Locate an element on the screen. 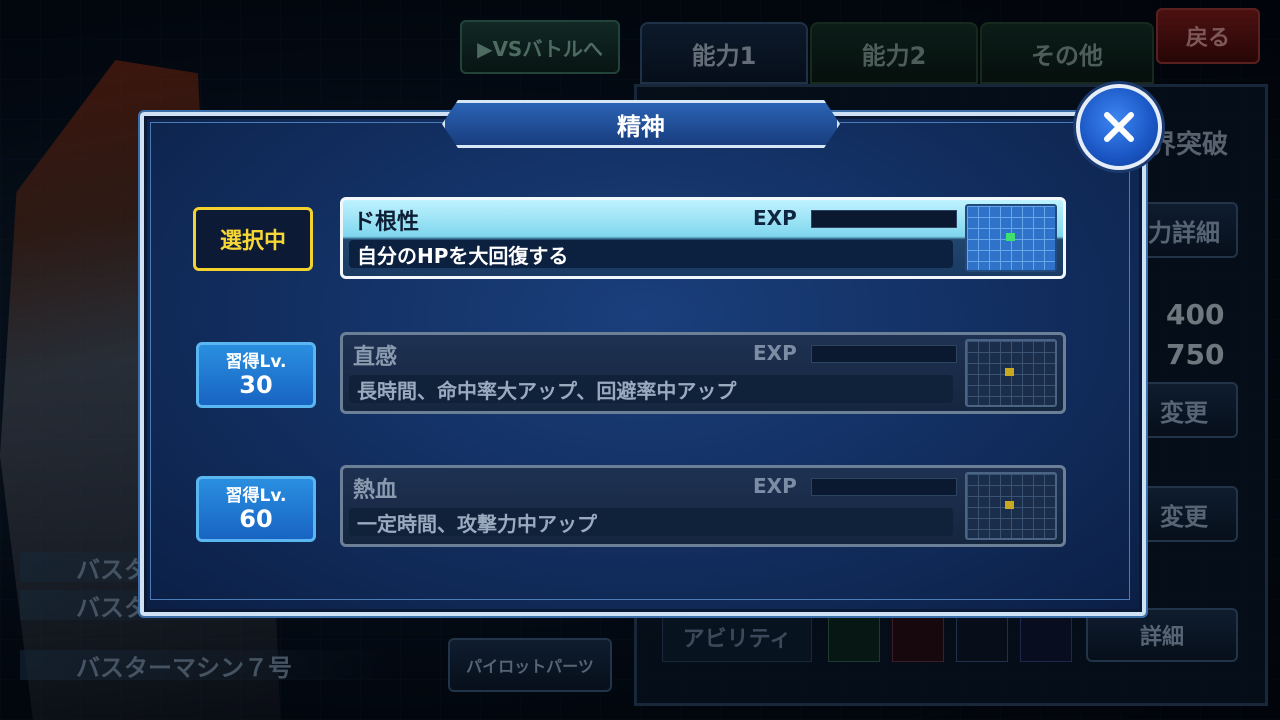 The image size is (1280, 720). skill-description: 自分のHPを大回復する is located at coordinates (651, 254).